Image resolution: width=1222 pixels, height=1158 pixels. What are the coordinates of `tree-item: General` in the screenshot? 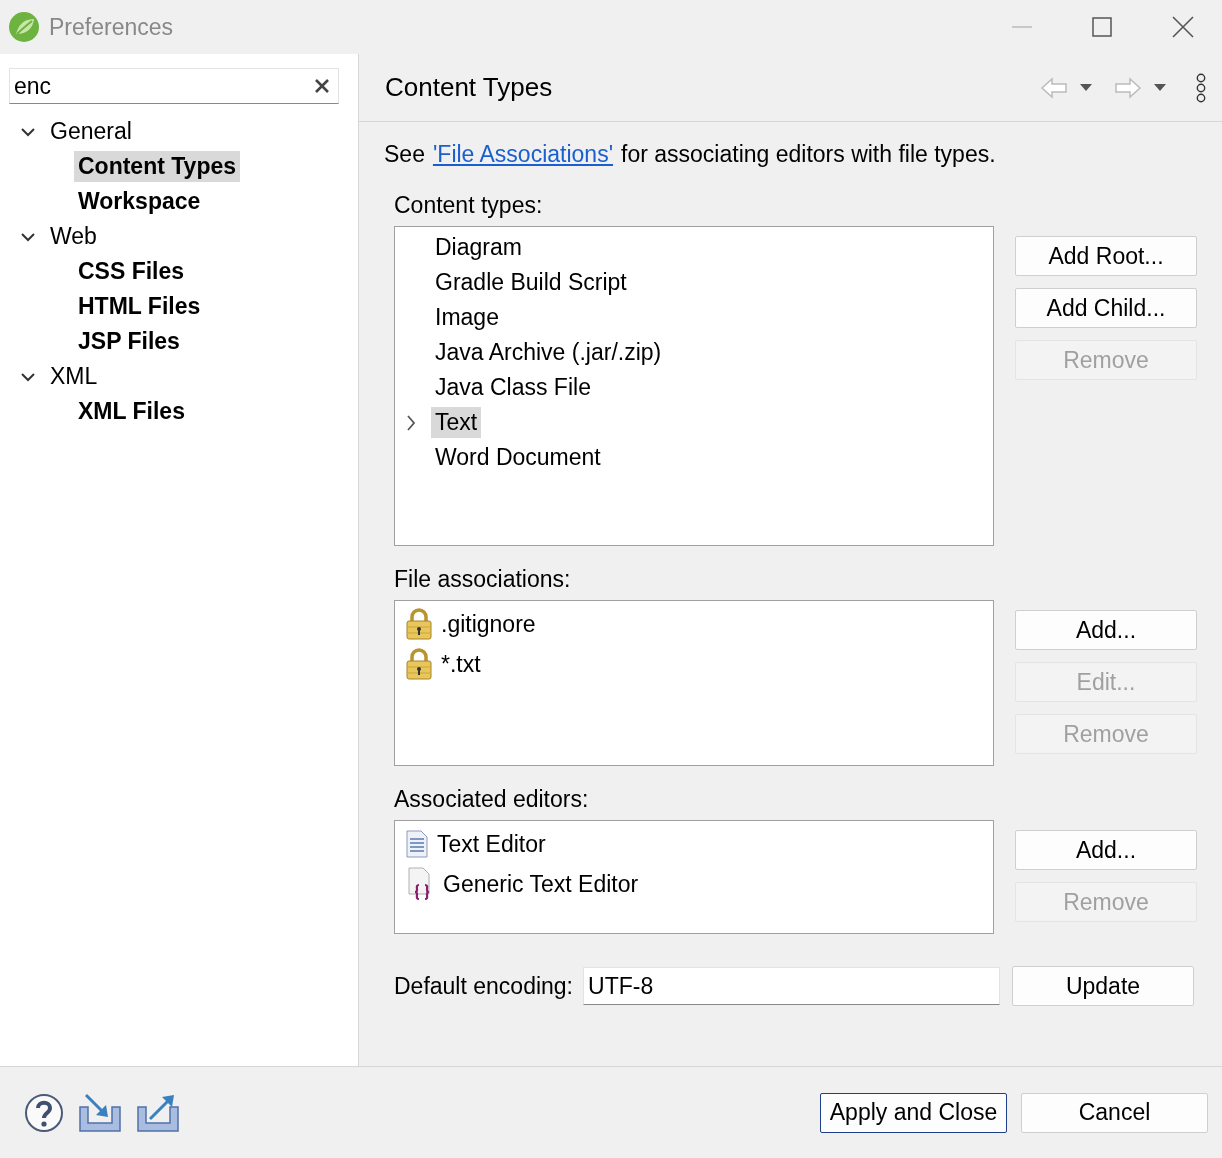 It's located at (91, 131).